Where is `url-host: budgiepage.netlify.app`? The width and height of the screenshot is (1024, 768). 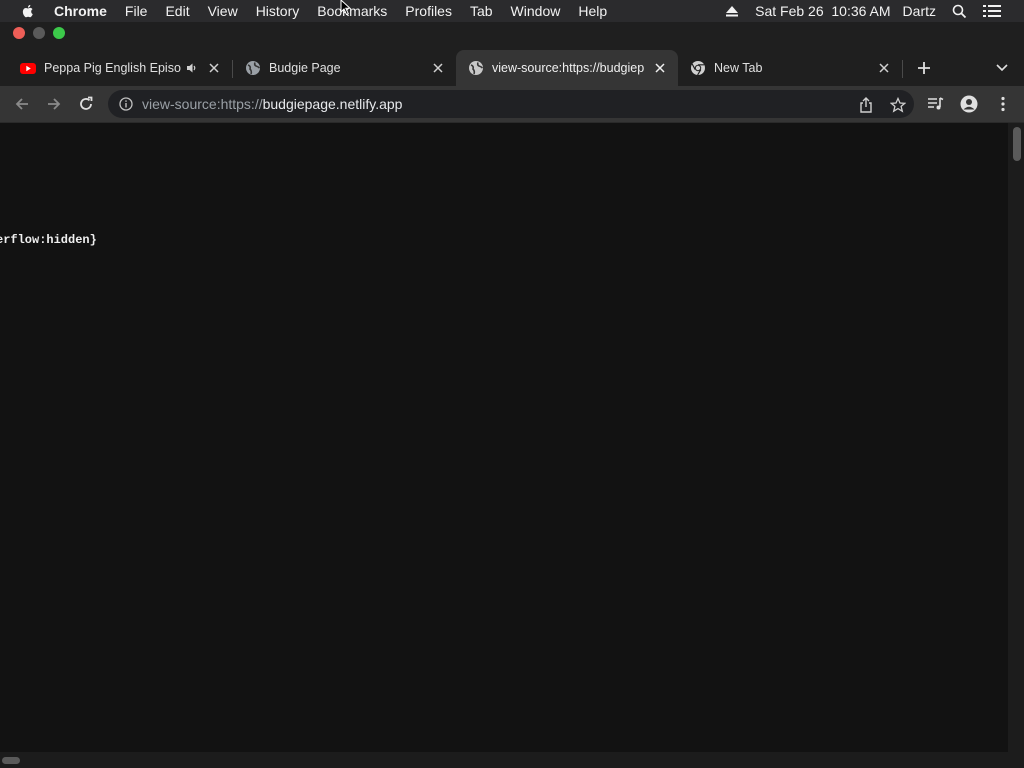
url-host: budgiepage.netlify.app is located at coordinates (332, 104).